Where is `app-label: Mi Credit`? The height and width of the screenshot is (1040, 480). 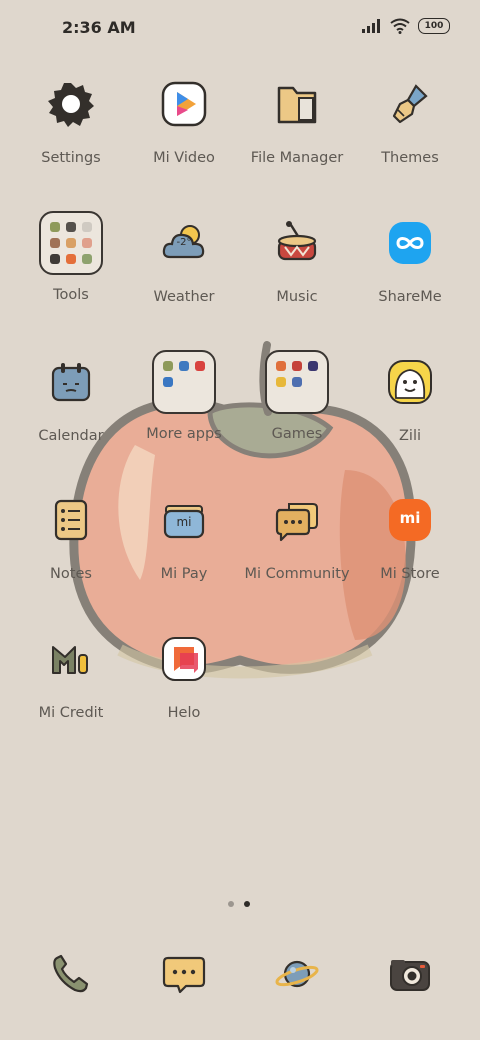 app-label: Mi Credit is located at coordinates (71, 713).